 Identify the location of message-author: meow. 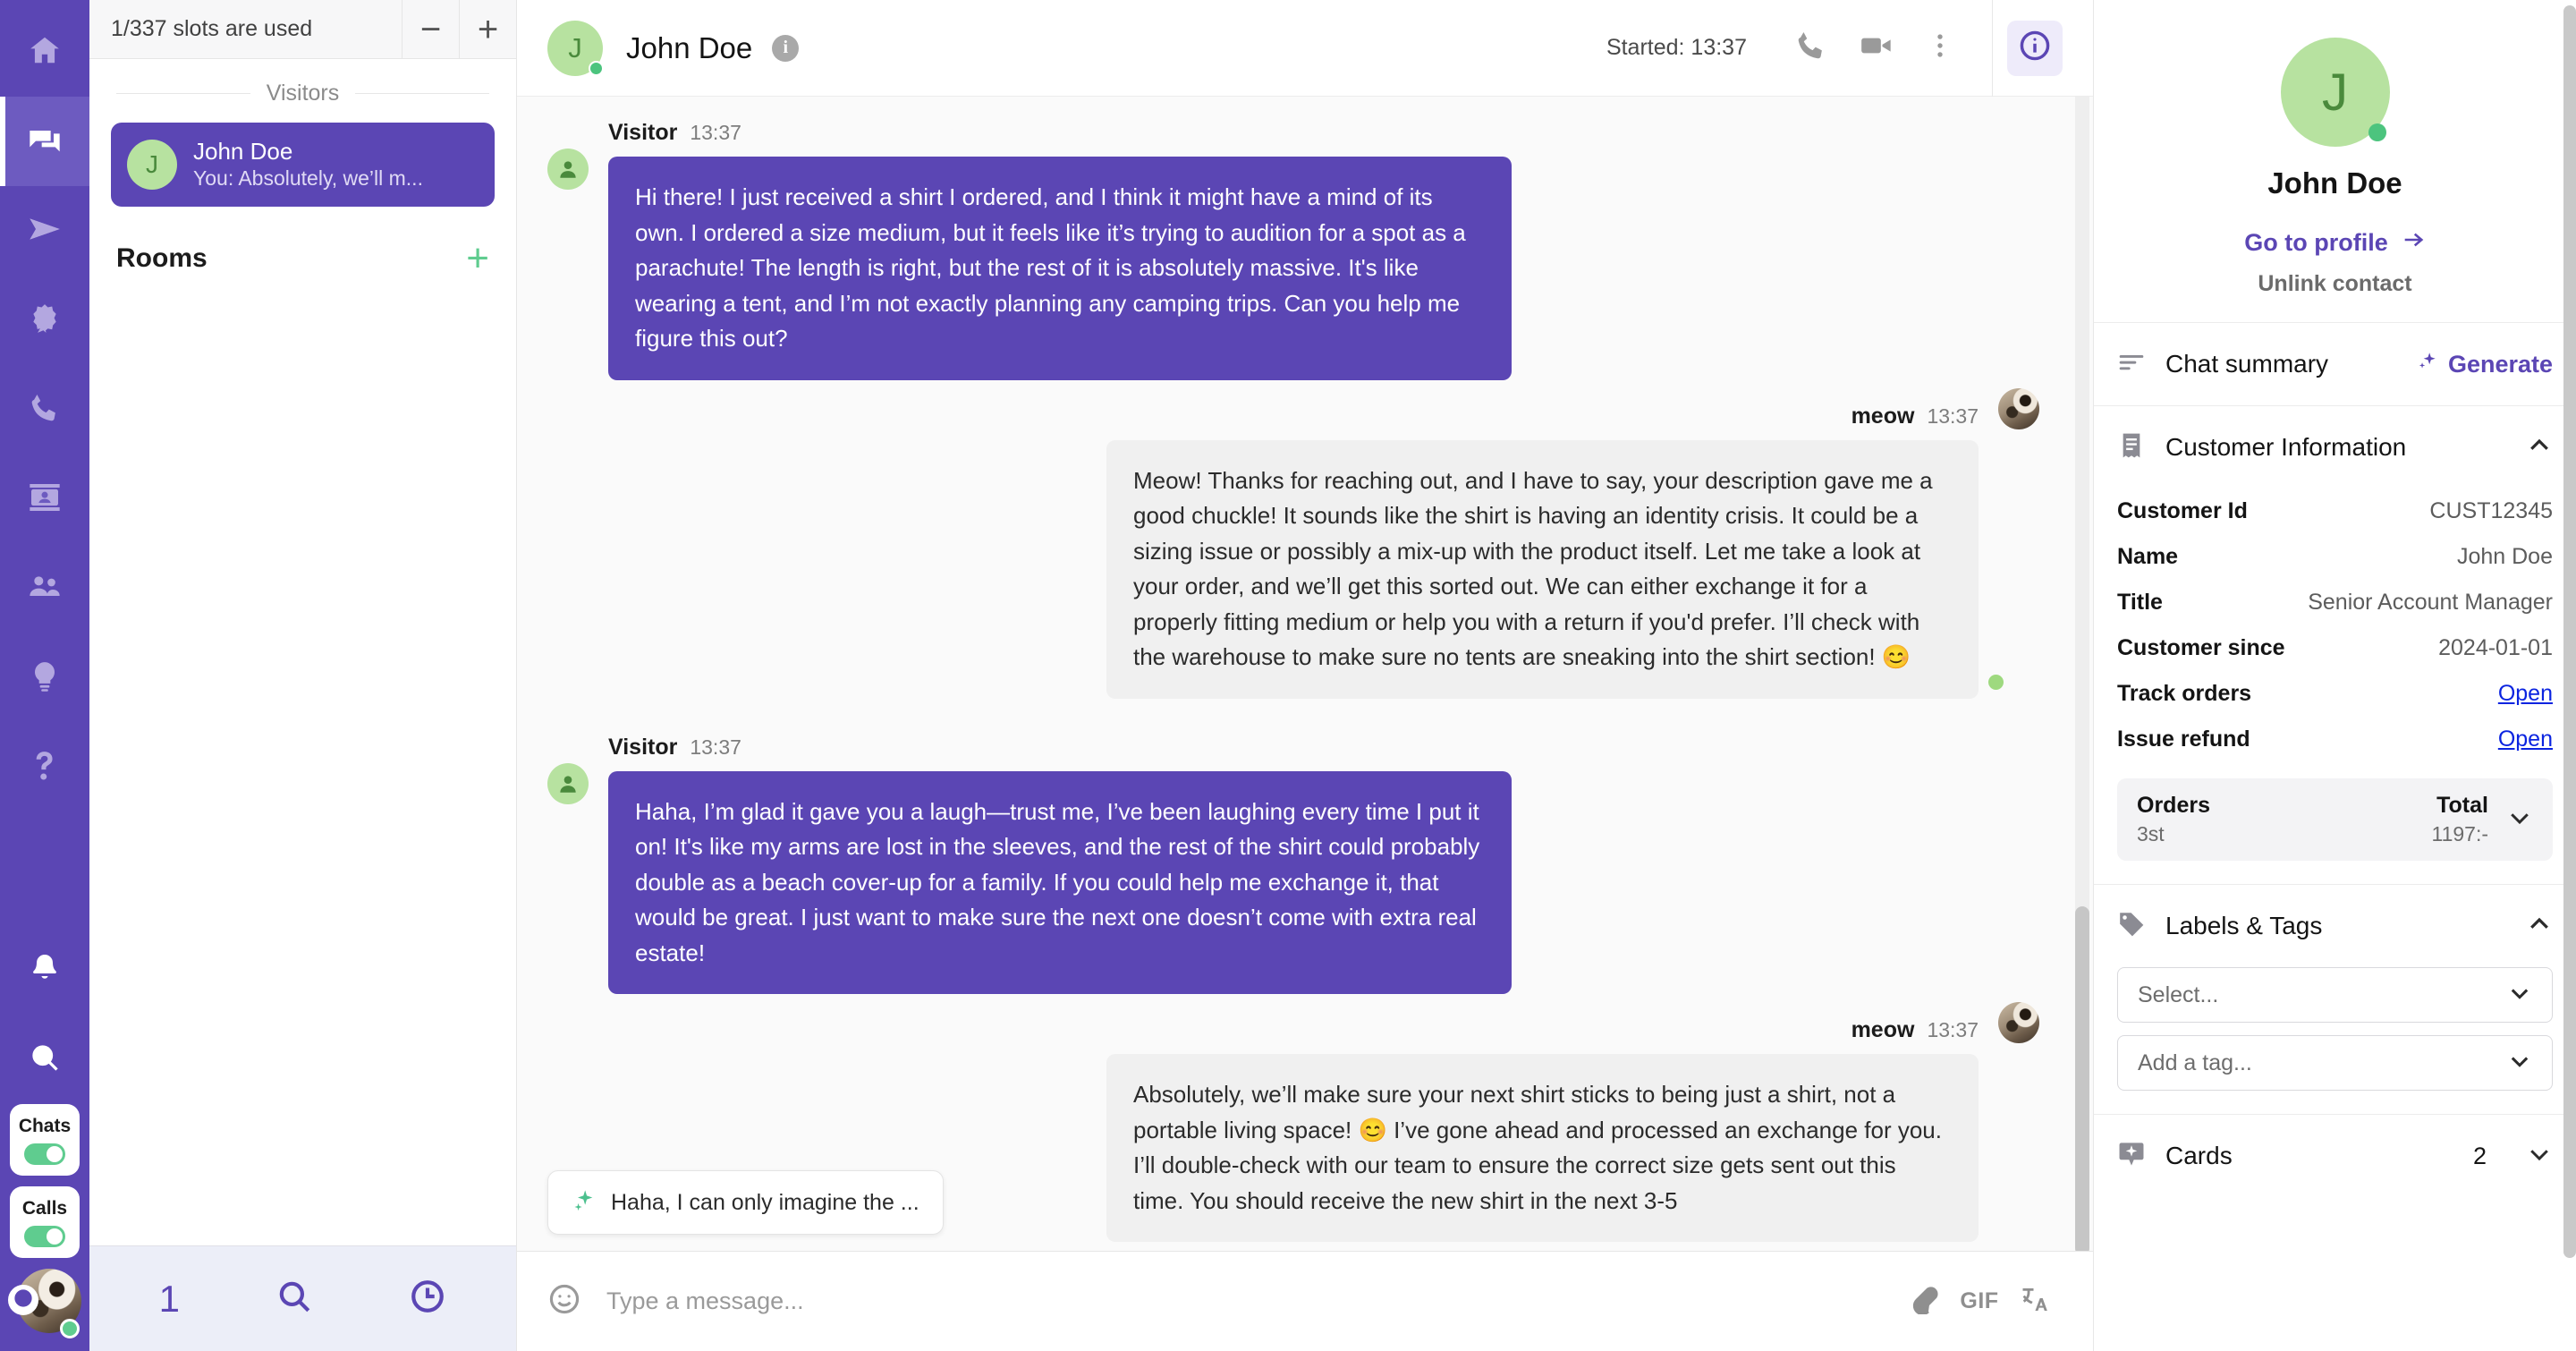
(1883, 416).